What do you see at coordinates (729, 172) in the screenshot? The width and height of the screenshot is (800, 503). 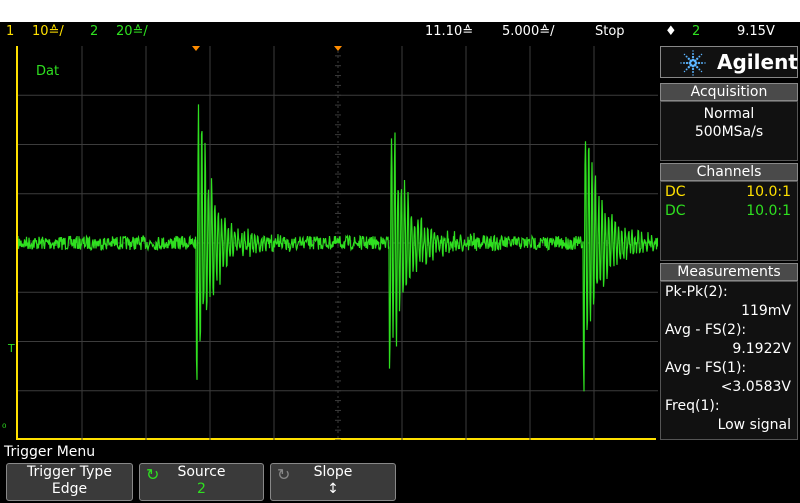 I see `channels-header: Channels` at bounding box center [729, 172].